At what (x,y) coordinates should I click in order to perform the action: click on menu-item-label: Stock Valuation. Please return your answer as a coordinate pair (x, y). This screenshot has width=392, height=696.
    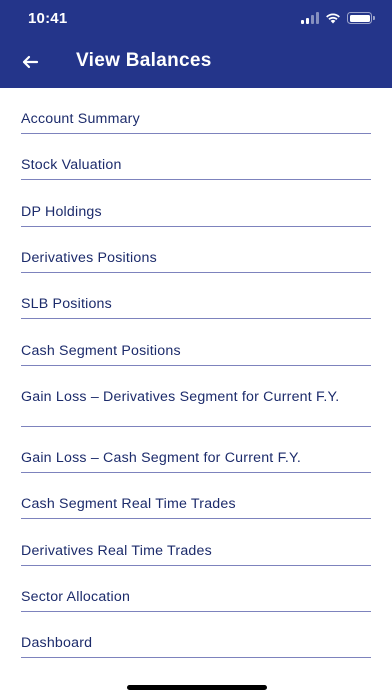
    Looking at the image, I should click on (71, 165).